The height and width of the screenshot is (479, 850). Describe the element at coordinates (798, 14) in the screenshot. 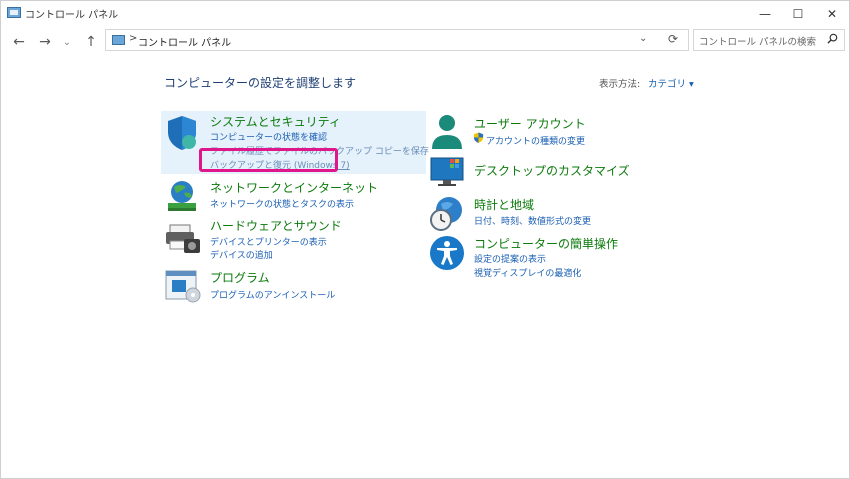

I see `maximize-button: ☐` at that location.